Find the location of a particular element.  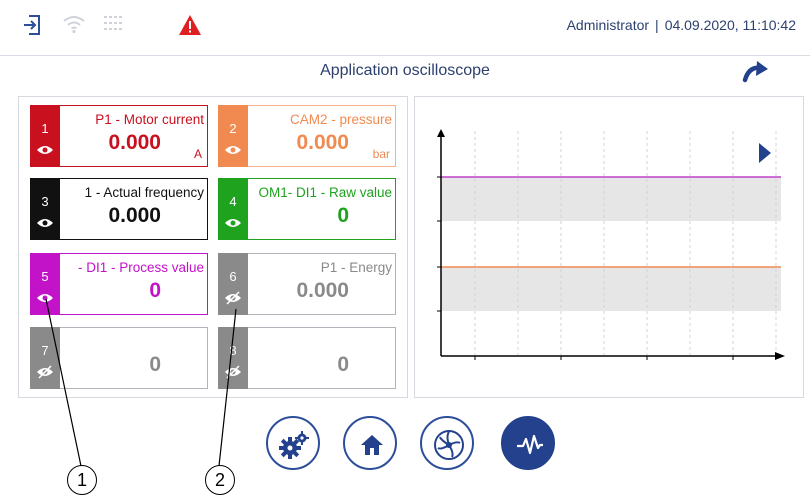

callout-lines is located at coordinates (141, 382).